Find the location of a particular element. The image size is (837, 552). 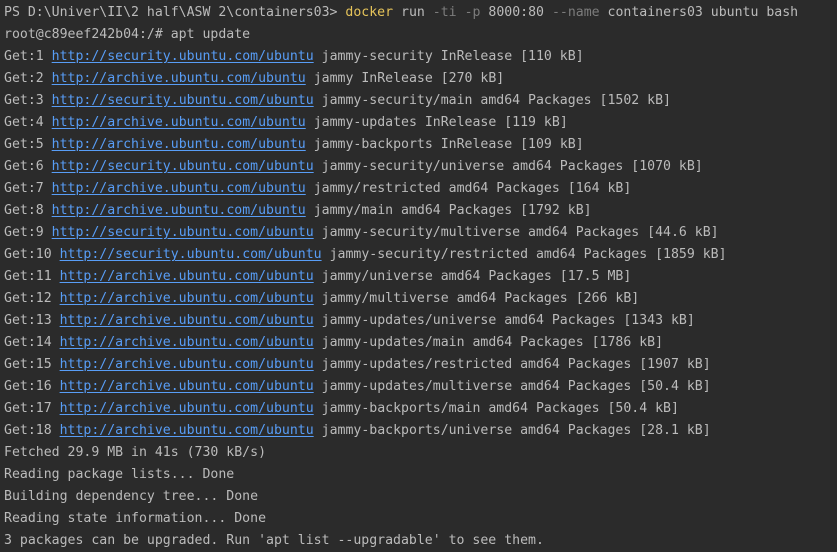

apt-summary-line: Reading package lists... Done is located at coordinates (119, 474).